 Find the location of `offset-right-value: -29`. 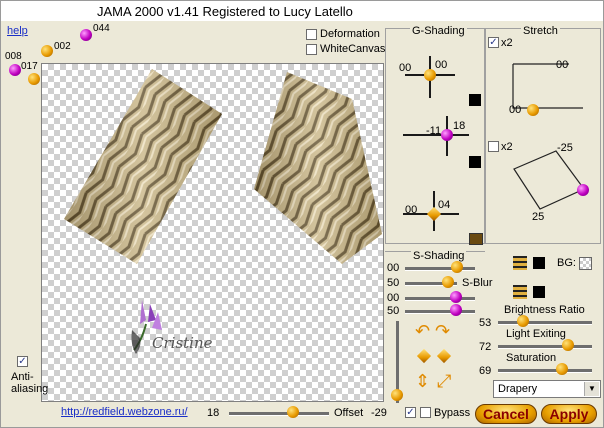

offset-right-value: -29 is located at coordinates (379, 413).